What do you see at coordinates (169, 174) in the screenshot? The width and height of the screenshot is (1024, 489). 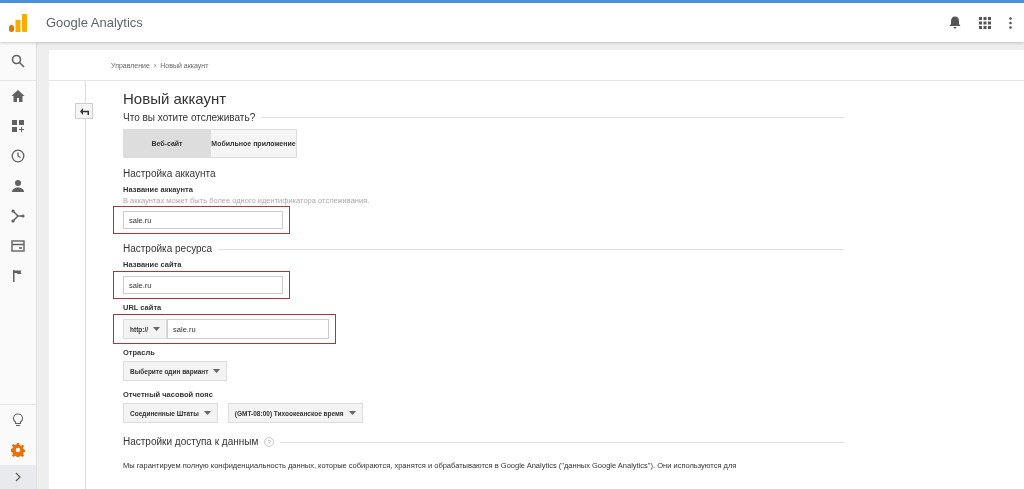 I see `section-heading: Настройка аккаунта` at bounding box center [169, 174].